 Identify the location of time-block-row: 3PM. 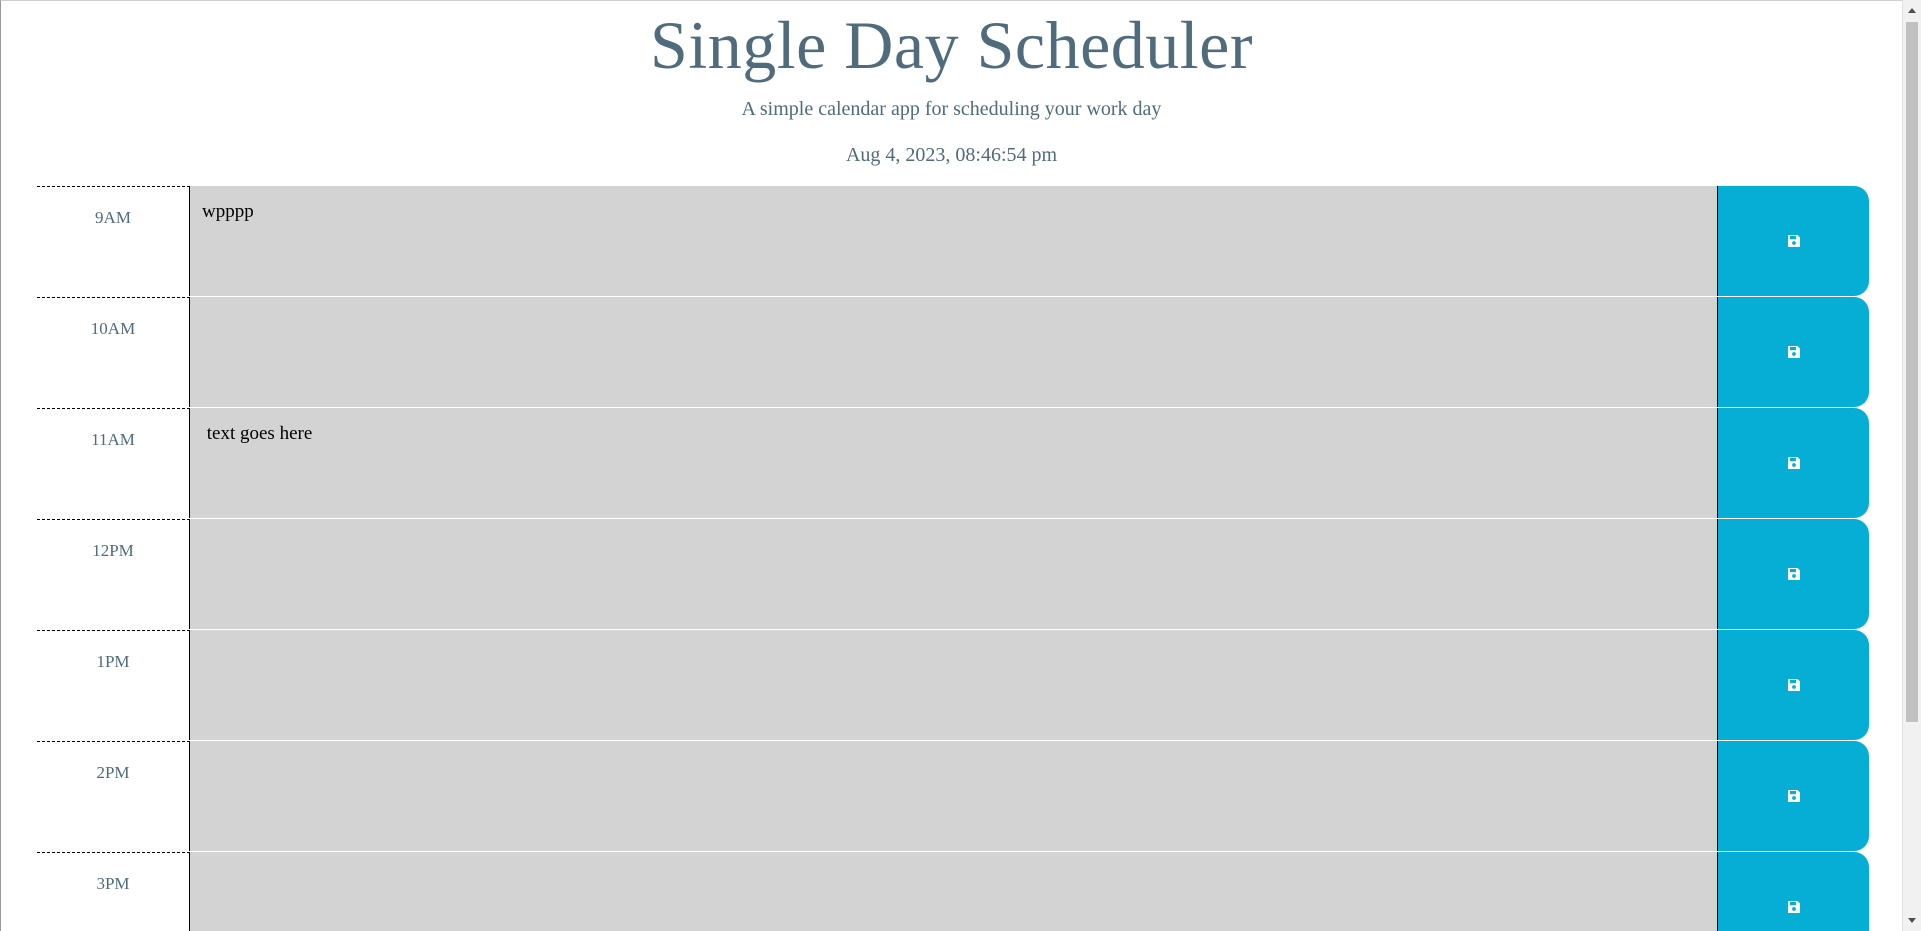
(953, 891).